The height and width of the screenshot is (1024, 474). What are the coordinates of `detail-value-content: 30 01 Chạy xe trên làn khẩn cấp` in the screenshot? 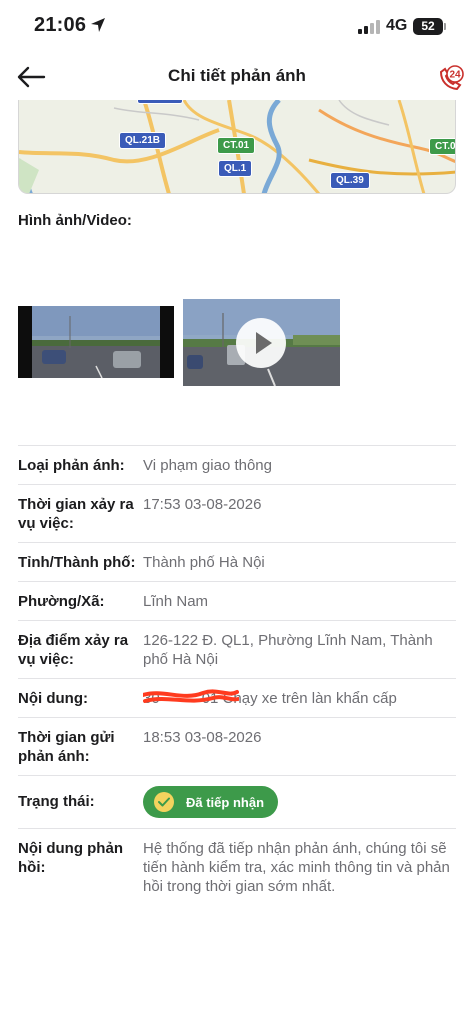 It's located at (299, 698).